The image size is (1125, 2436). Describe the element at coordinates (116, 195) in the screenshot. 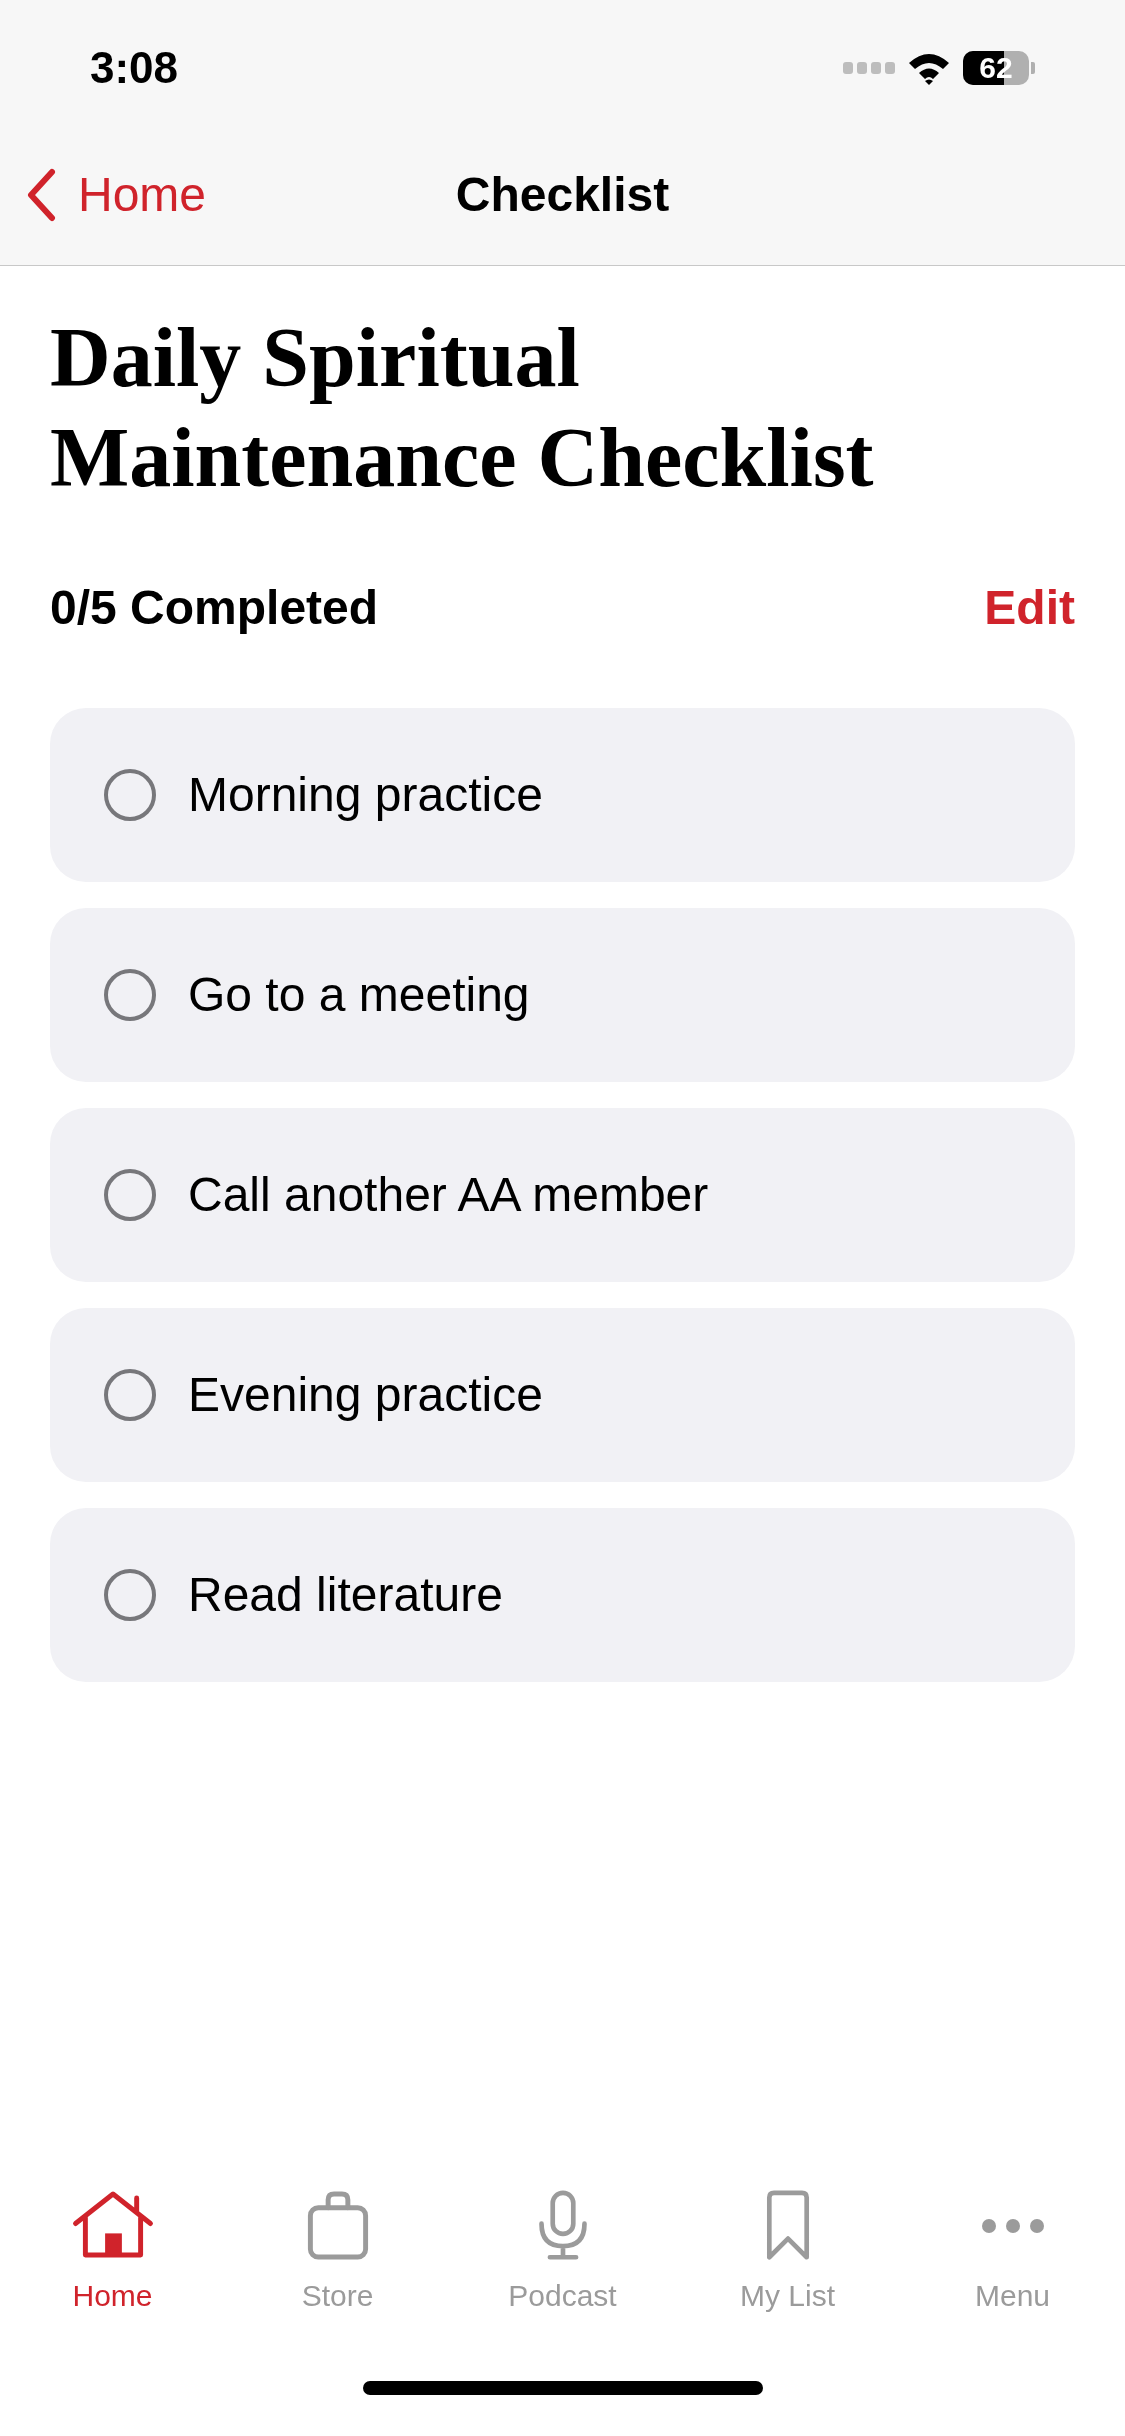

I see `back-button: Home` at that location.